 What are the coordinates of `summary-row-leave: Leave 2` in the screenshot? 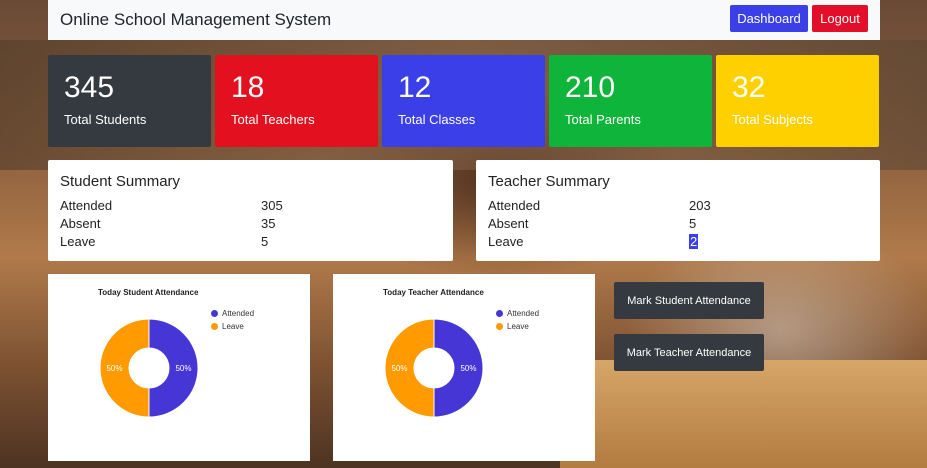 It's located at (678, 242).